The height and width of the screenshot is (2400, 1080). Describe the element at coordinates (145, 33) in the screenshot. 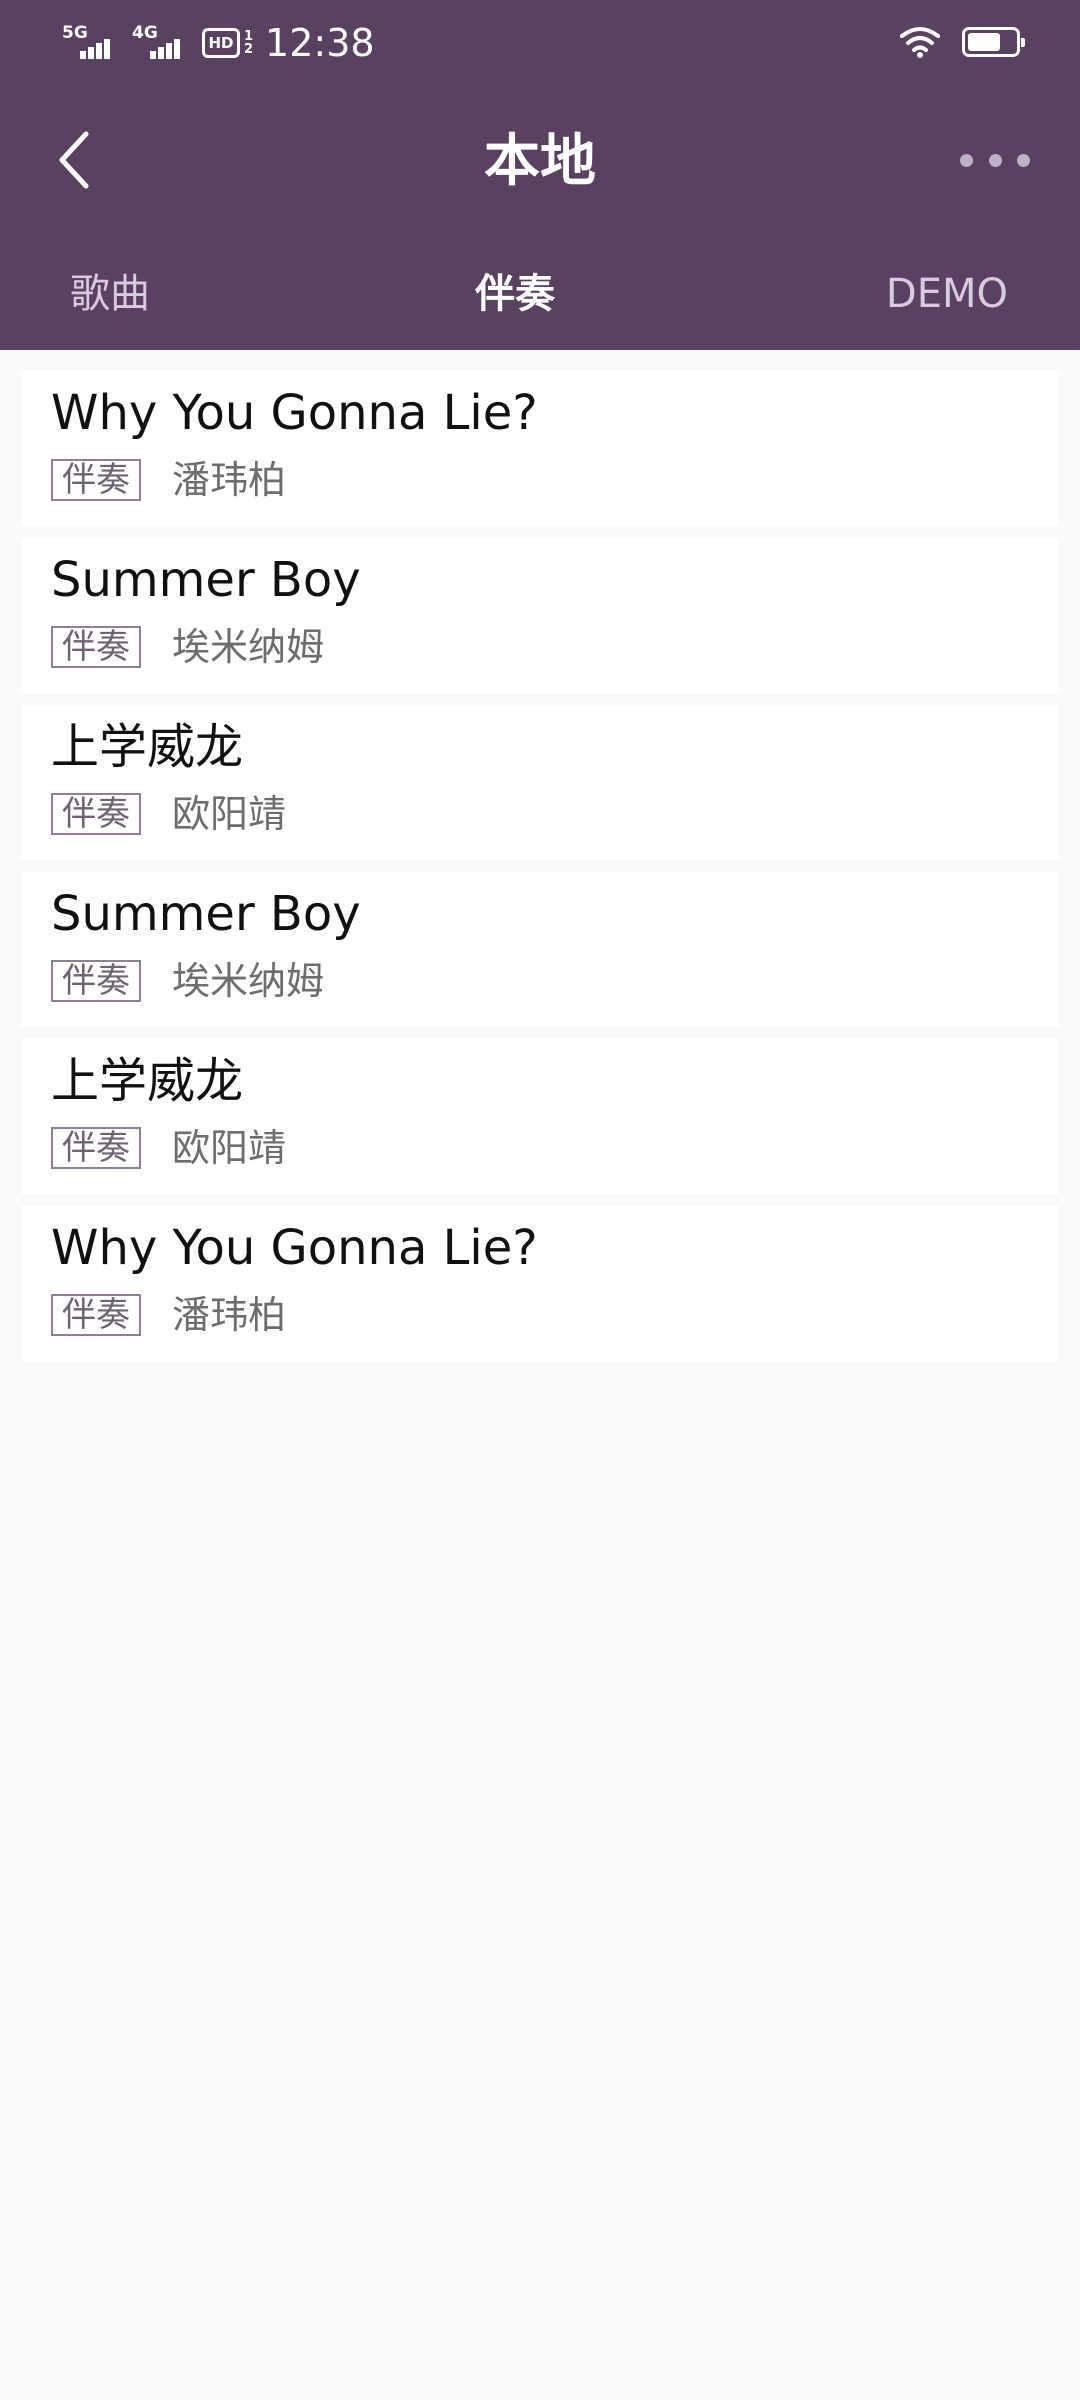

I see `network-type-2: 4G` at that location.